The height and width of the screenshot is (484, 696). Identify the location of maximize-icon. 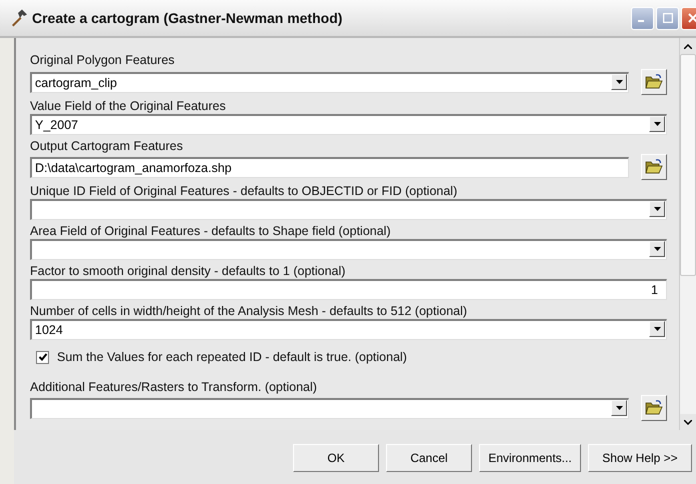
(667, 18).